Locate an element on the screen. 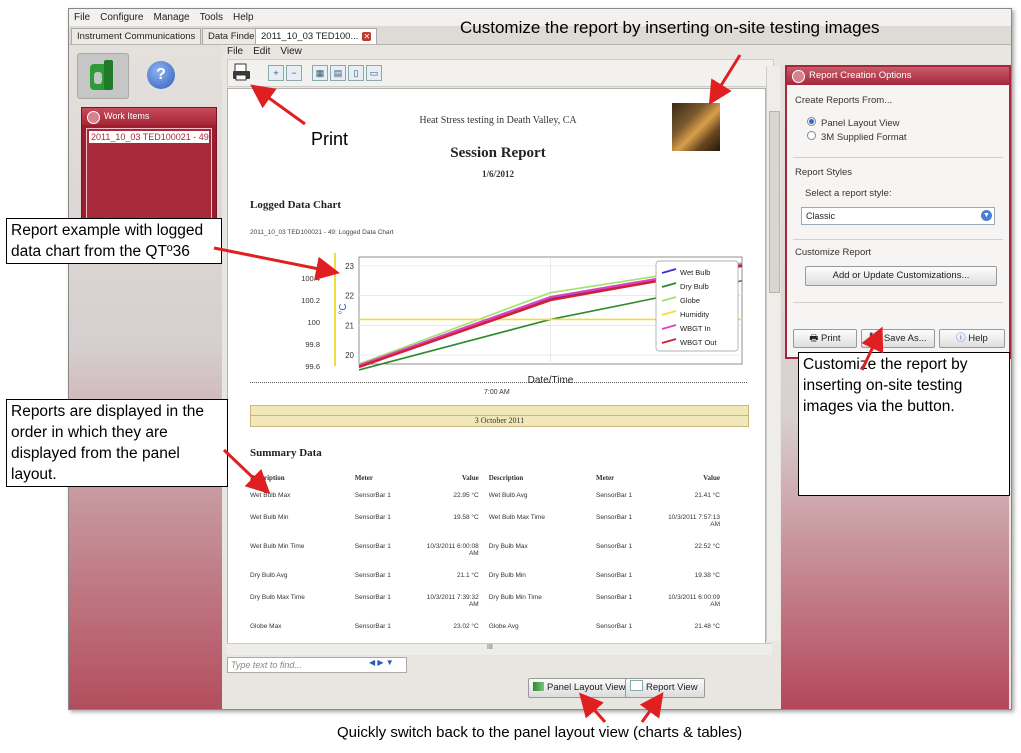  arrow-to-panel-view is located at coordinates (593, 707).